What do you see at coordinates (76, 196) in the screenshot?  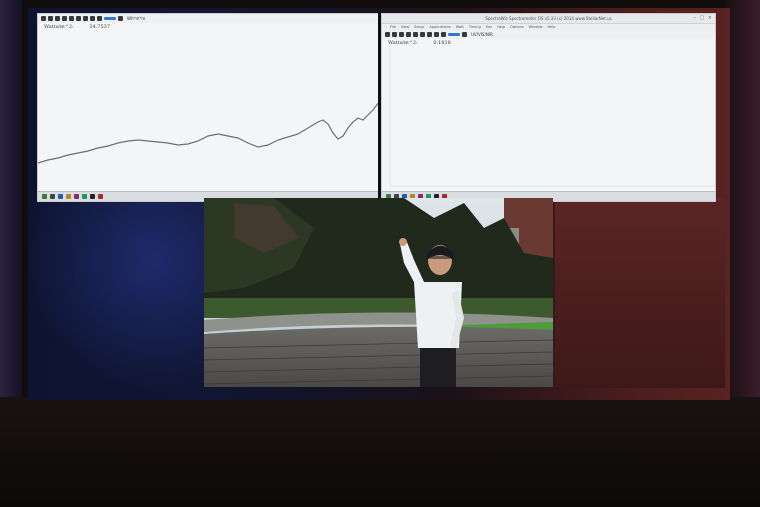 I see `media-icon` at bounding box center [76, 196].